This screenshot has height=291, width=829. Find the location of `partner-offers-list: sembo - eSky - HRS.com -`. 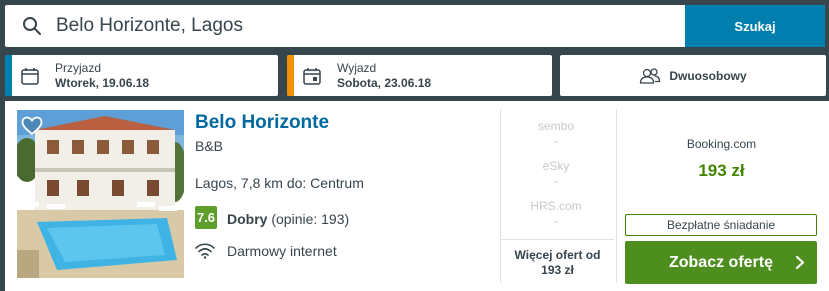

partner-offers-list: sembo - eSky - HRS.com - is located at coordinates (556, 179).